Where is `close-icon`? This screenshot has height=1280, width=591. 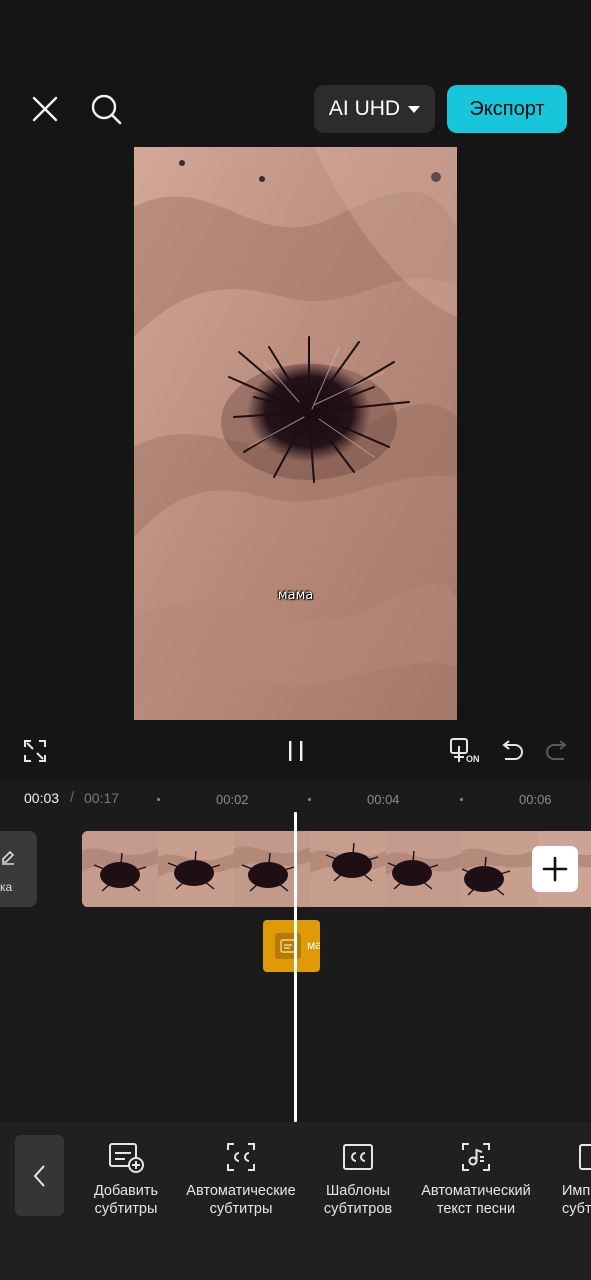
close-icon is located at coordinates (45, 109).